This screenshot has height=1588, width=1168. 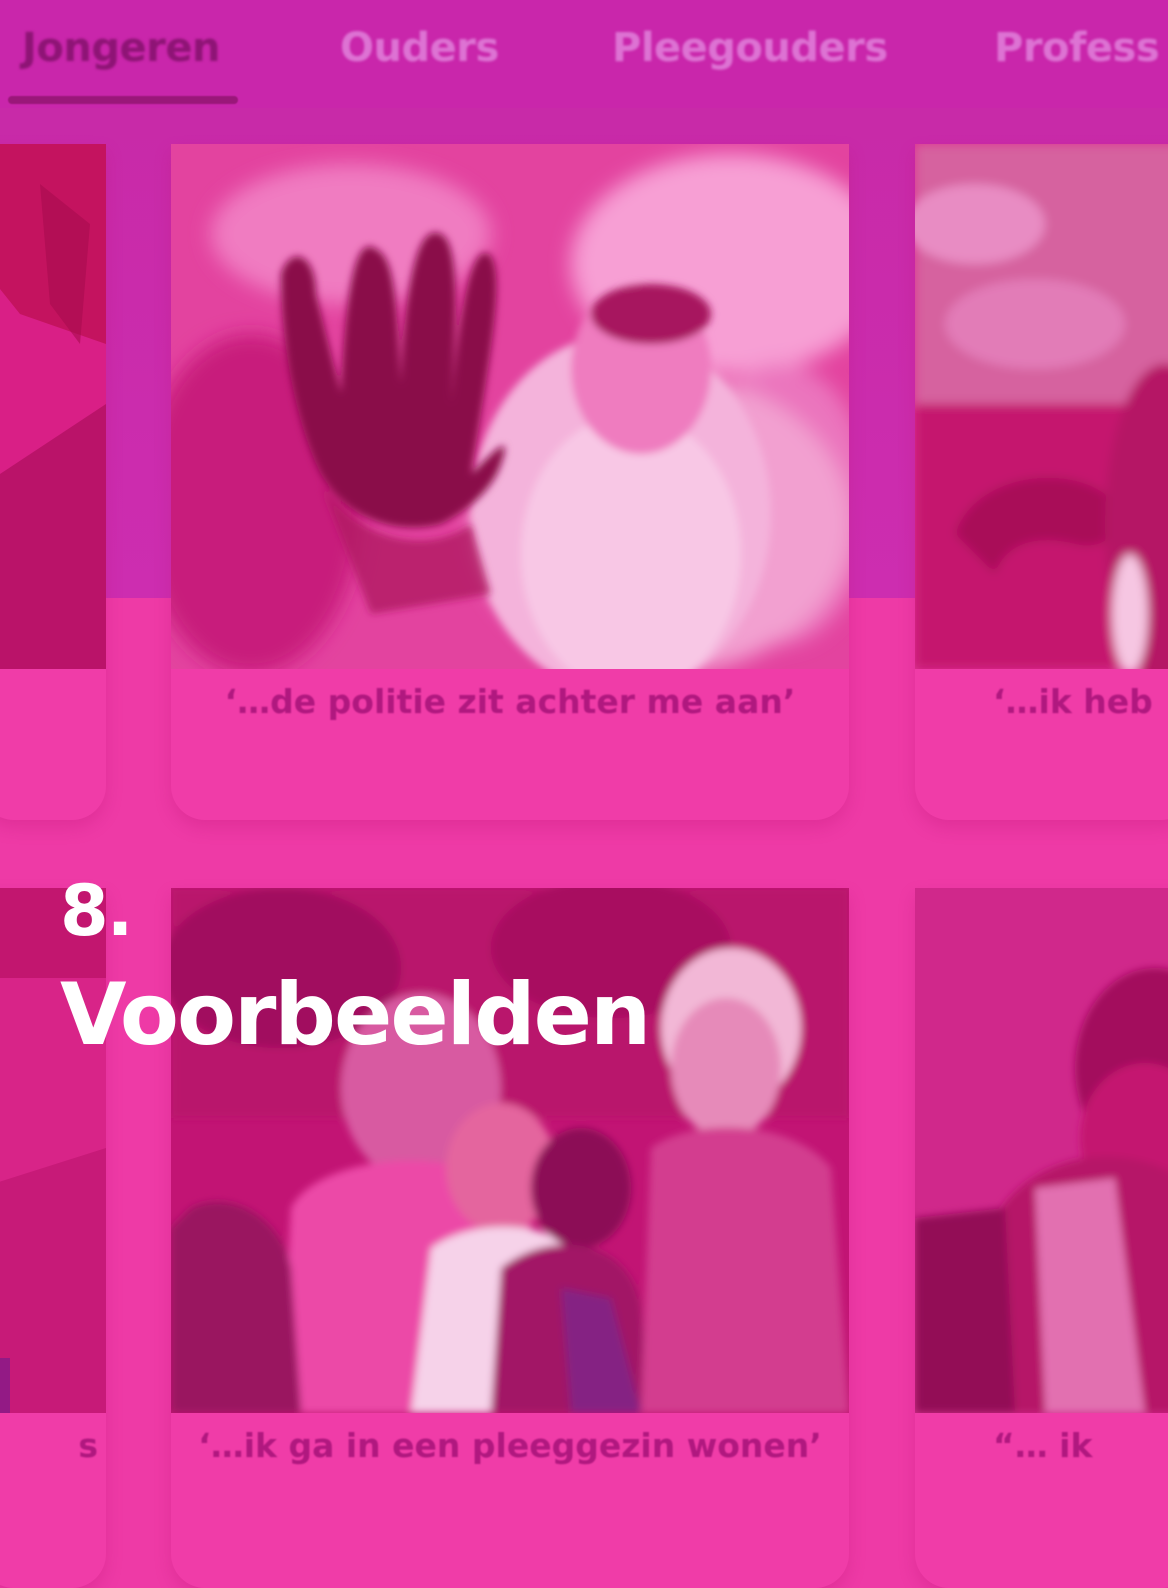 What do you see at coordinates (584, 54) in the screenshot?
I see `tab-bar: Jongeren Ouders Pleegouders Profess` at bounding box center [584, 54].